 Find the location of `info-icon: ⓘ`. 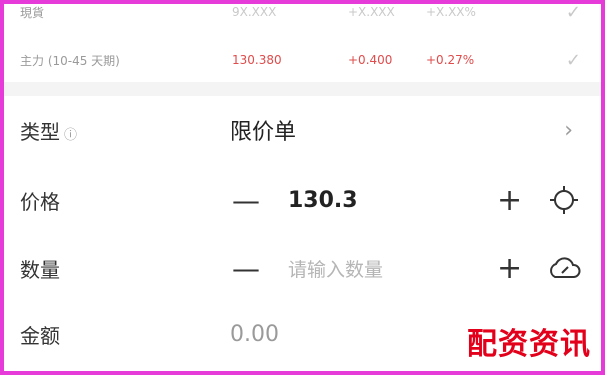

info-icon: ⓘ is located at coordinates (70, 135).